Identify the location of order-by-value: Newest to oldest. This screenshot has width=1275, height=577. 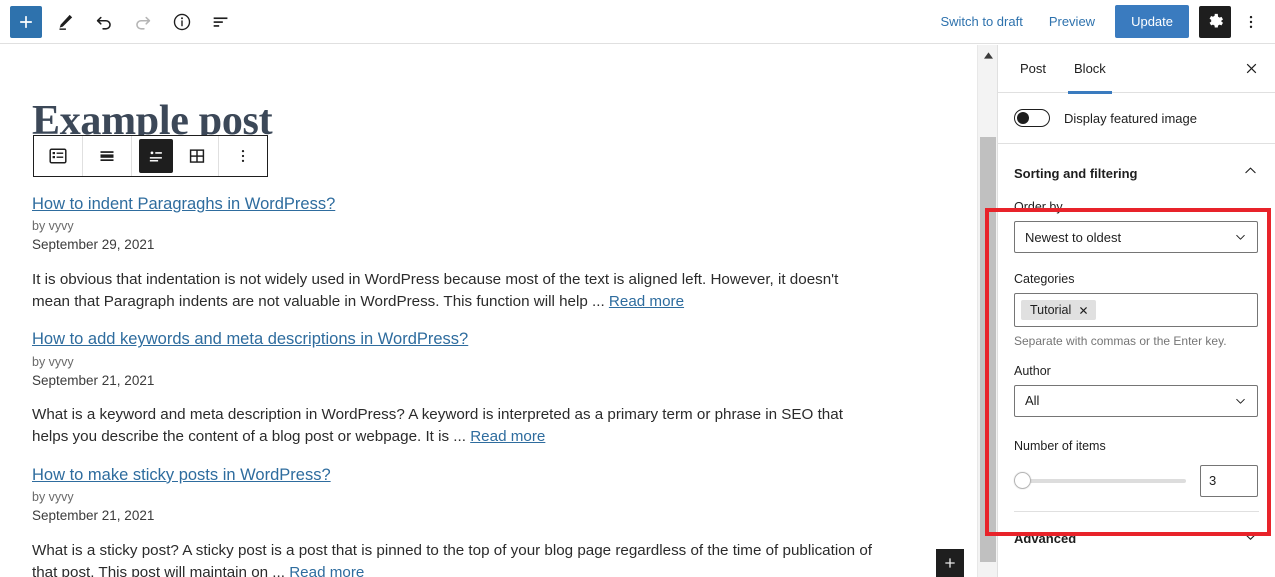
(1073, 237).